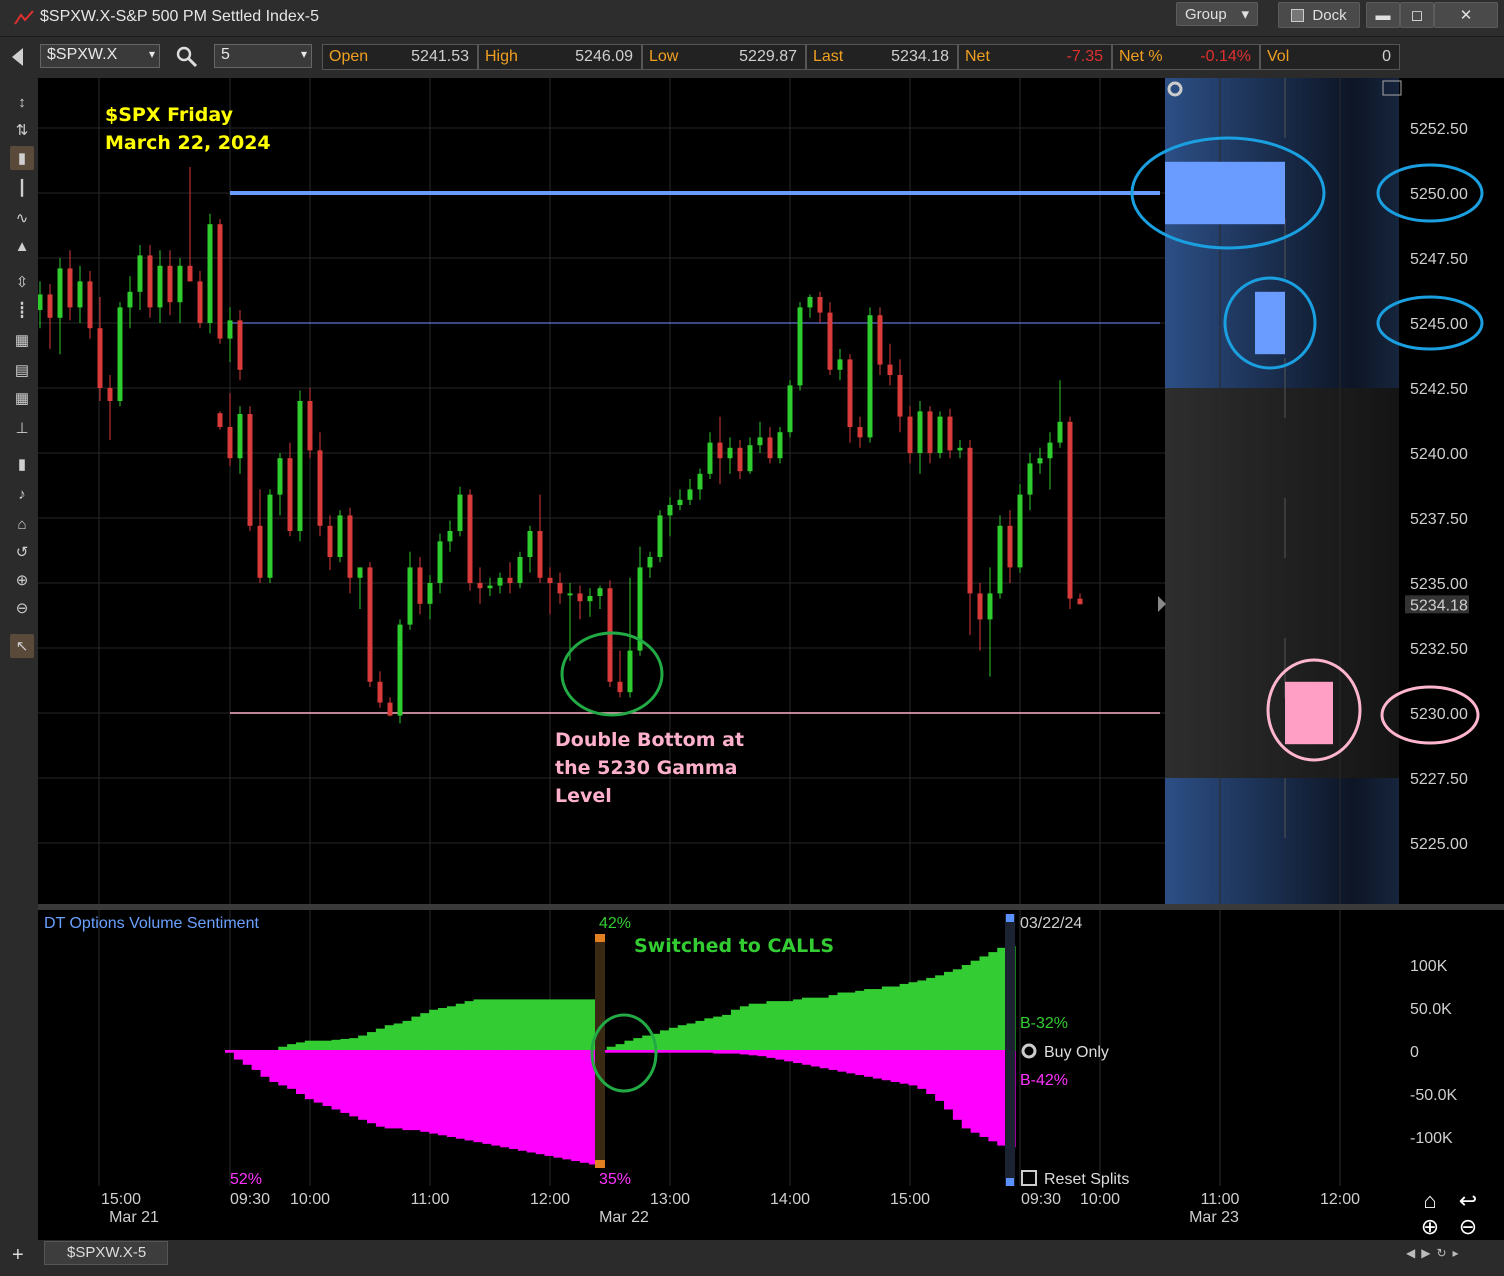  What do you see at coordinates (187, 57) in the screenshot?
I see `search-icon` at bounding box center [187, 57].